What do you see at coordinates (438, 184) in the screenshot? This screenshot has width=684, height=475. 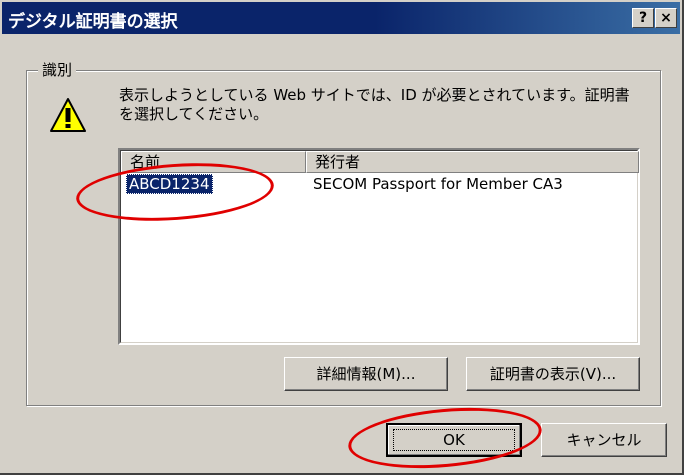 I see `certificate-issuer: SECOM Passport for Member CA3` at bounding box center [438, 184].